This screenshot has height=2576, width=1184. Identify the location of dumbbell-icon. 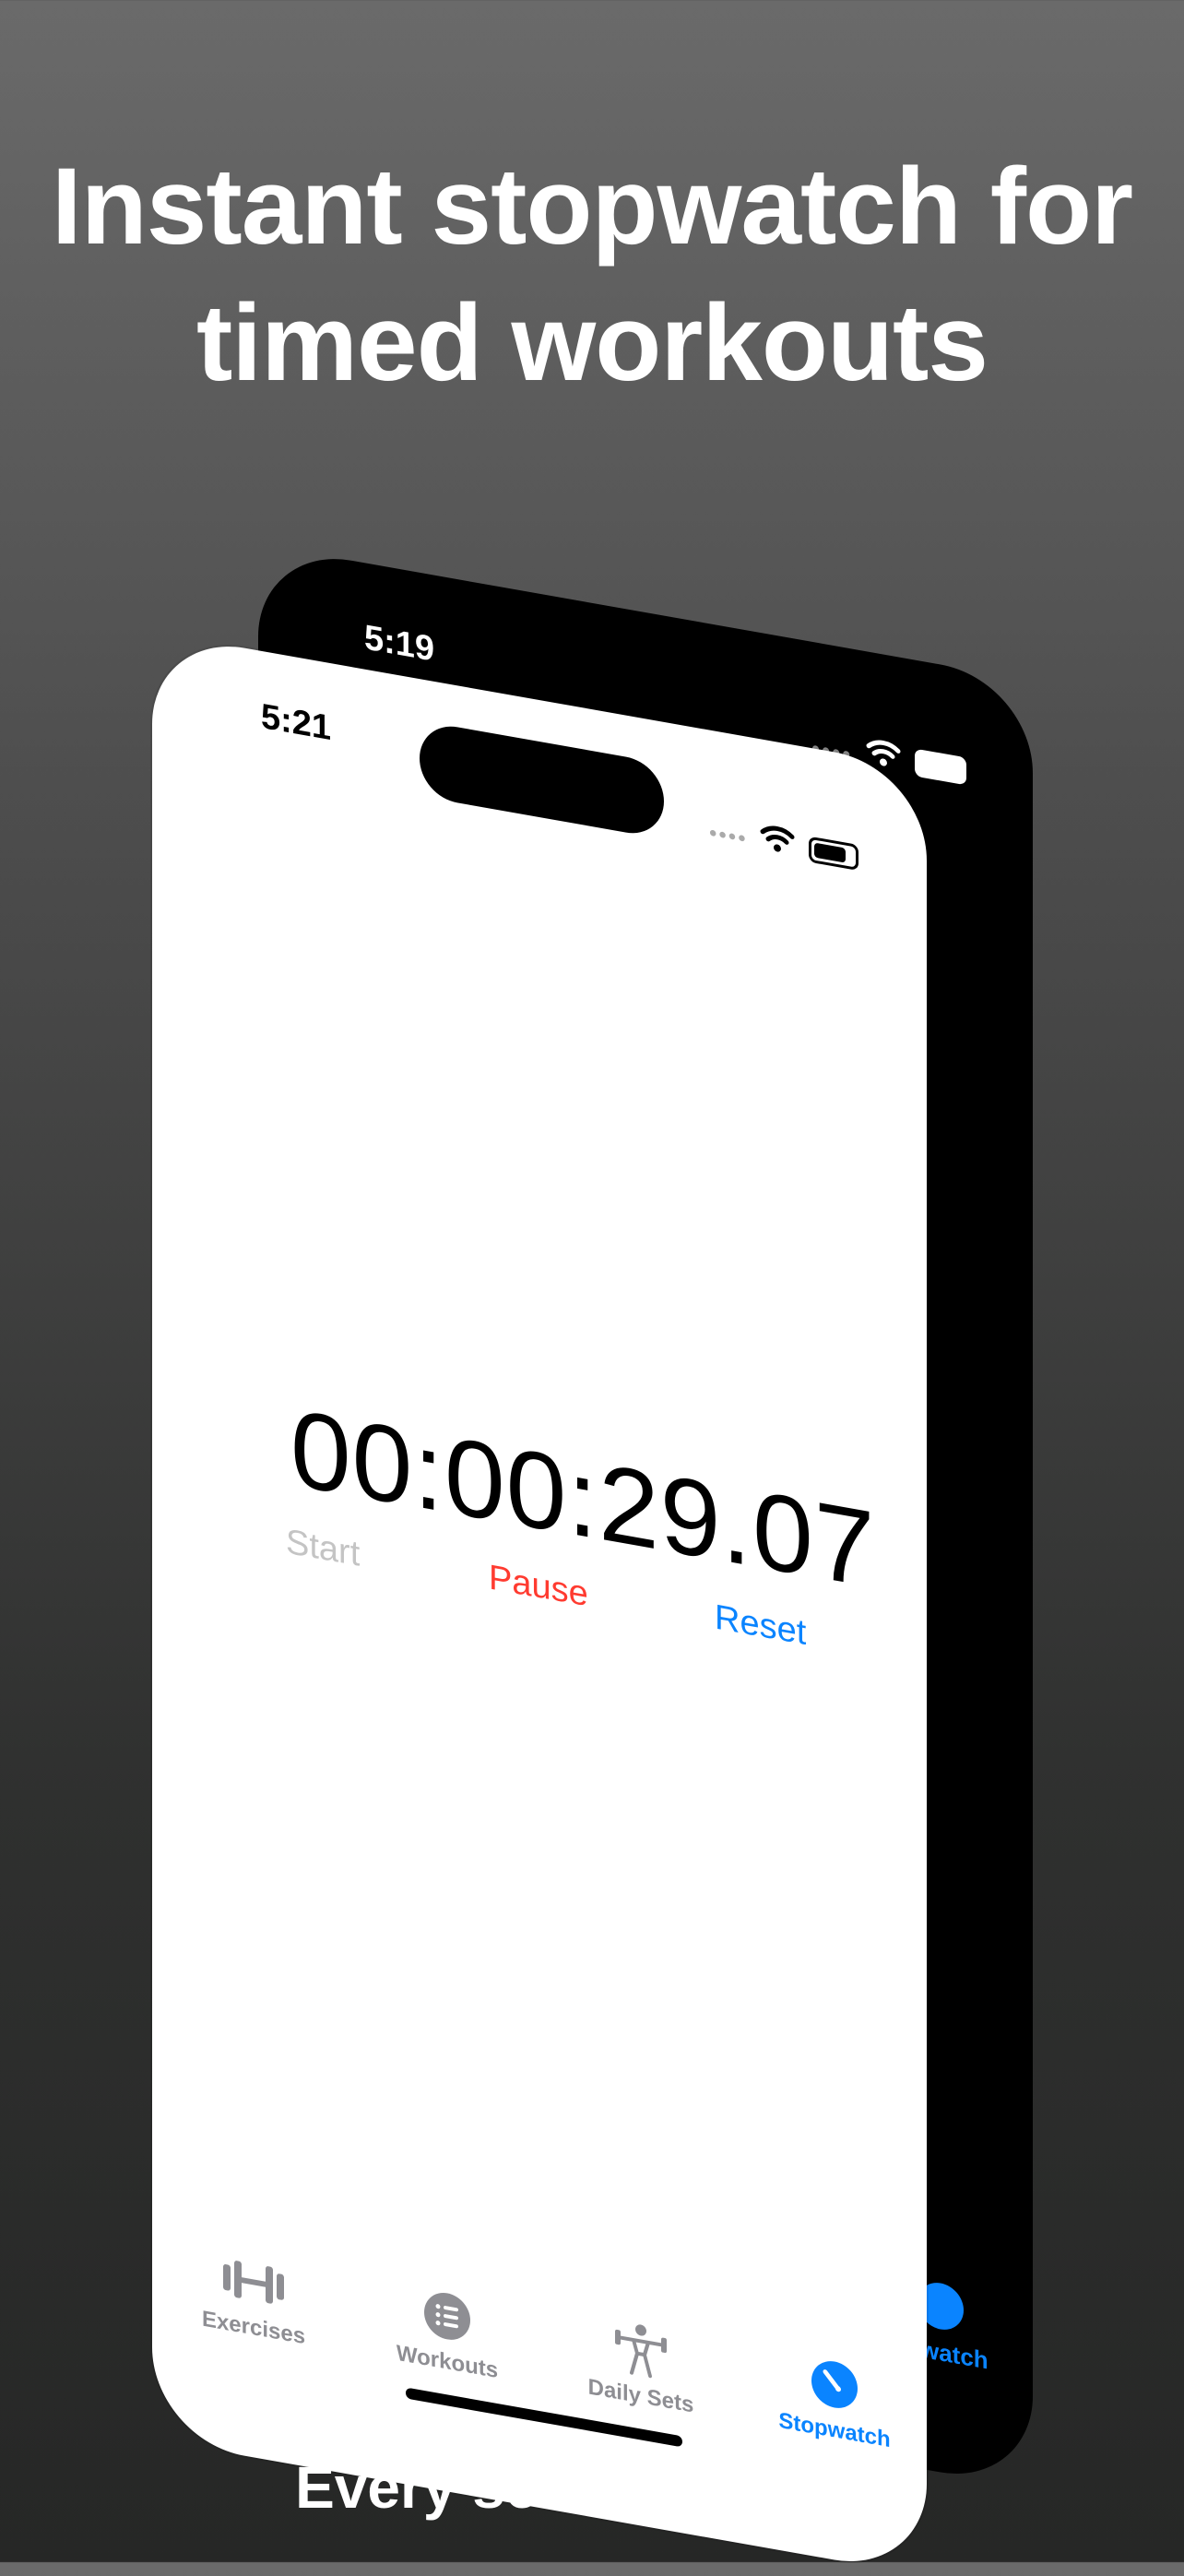
(253, 2282).